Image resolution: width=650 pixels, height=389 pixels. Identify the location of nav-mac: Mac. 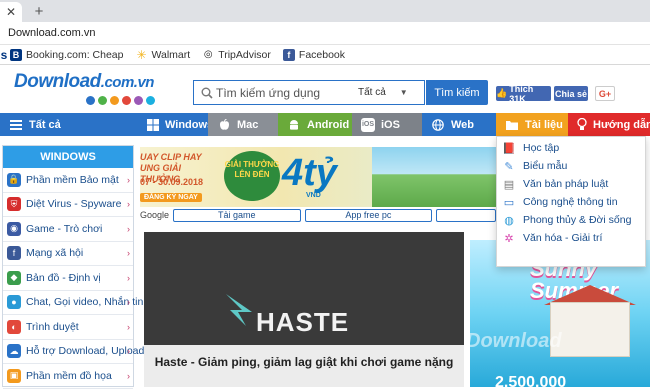
(243, 124).